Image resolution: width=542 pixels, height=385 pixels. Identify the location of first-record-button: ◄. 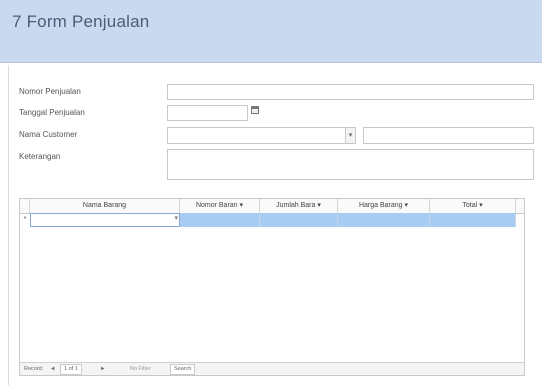
(52, 369).